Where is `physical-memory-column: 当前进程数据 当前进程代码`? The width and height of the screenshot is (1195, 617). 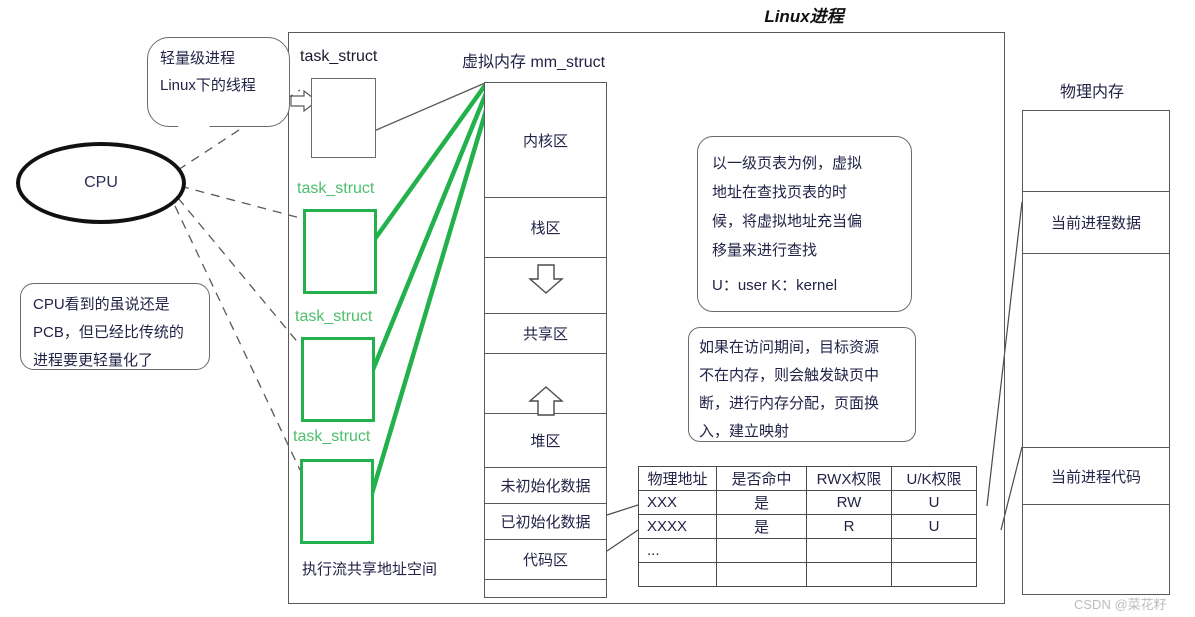 physical-memory-column: 当前进程数据 当前进程代码 is located at coordinates (1096, 352).